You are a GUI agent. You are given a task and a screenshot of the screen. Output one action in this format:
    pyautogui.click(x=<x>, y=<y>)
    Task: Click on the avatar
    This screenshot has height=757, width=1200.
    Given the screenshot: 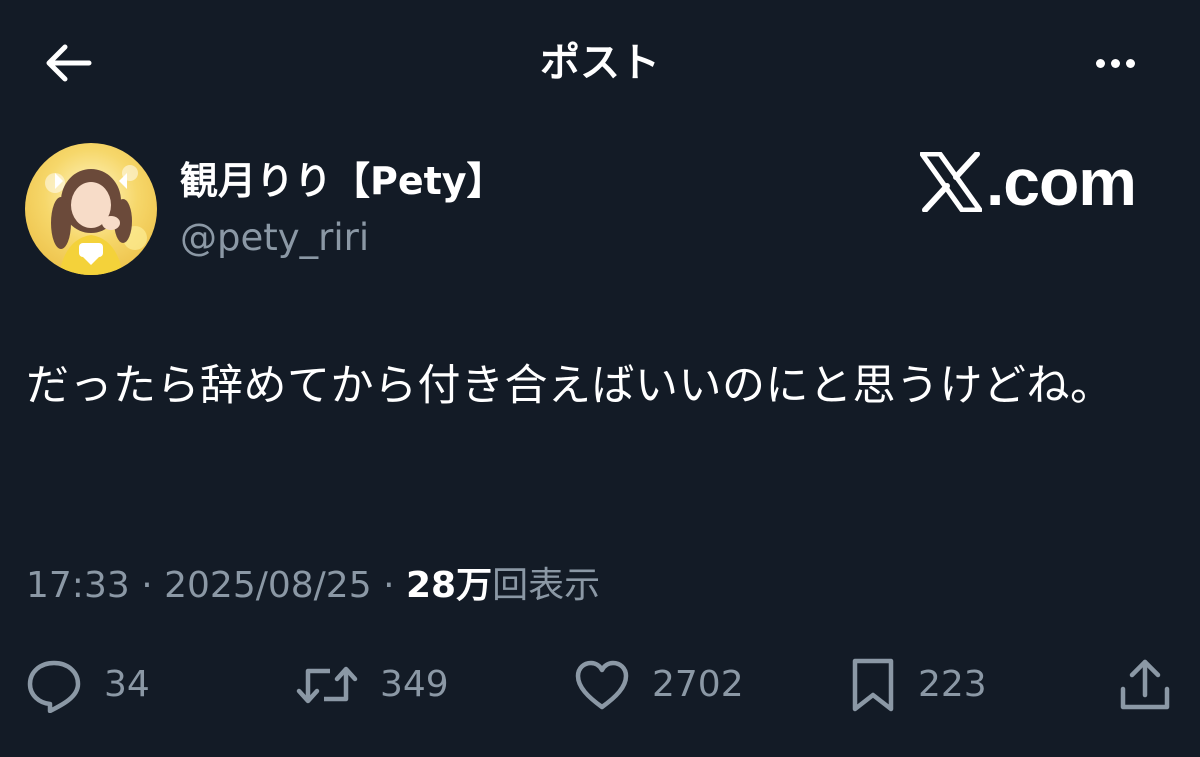 What is the action you would take?
    pyautogui.click(x=91, y=209)
    